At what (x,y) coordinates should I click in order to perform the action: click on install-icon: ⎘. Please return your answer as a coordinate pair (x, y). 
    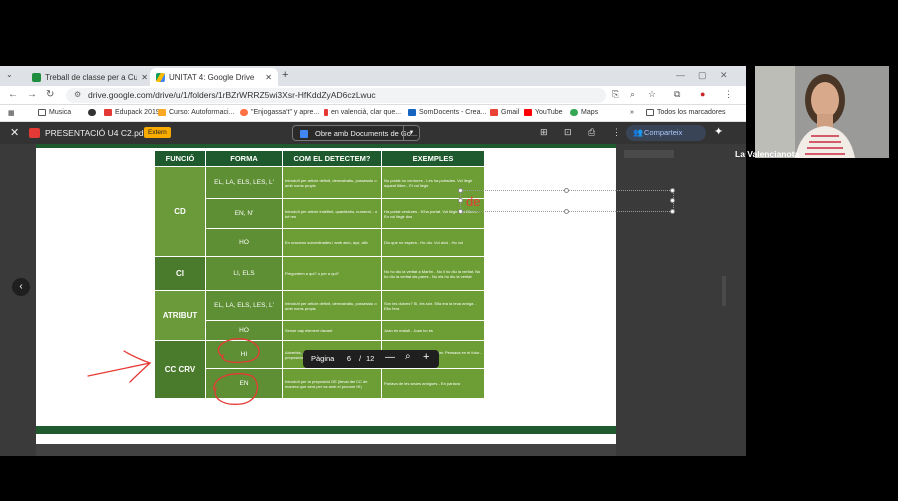
    Looking at the image, I should click on (615, 94).